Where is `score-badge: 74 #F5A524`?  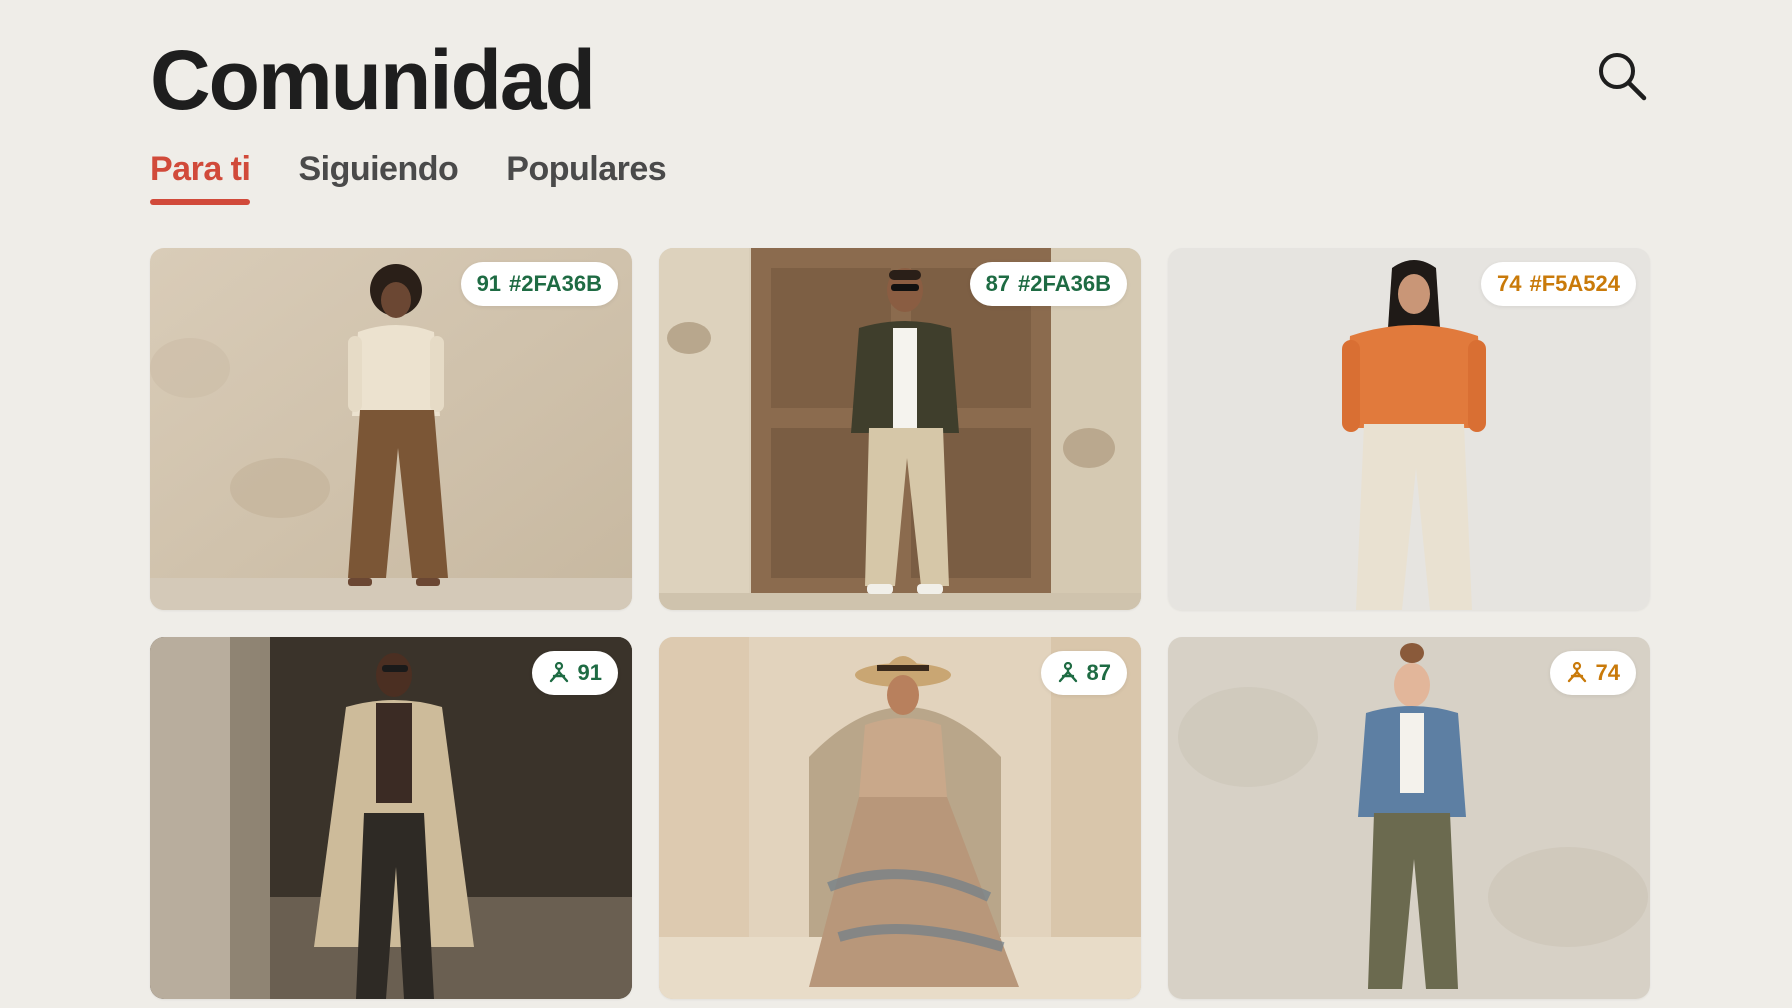 score-badge: 74 #F5A524 is located at coordinates (1558, 284).